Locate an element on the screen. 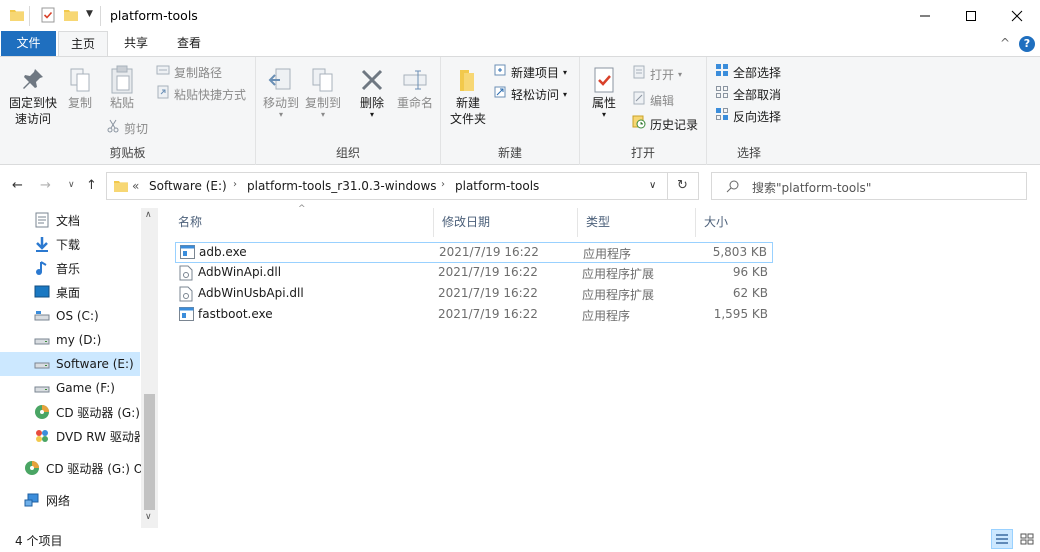 The image size is (1040, 552). breadcrumb-item: platform-tools_r31.0.3-windows is located at coordinates (342, 186).